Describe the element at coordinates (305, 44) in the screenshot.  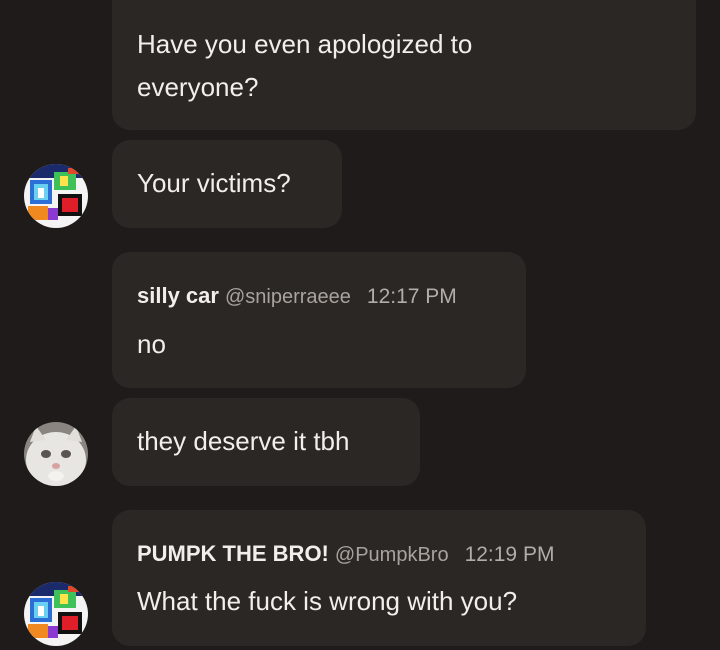
I see `message-text: Have you even apologized to` at that location.